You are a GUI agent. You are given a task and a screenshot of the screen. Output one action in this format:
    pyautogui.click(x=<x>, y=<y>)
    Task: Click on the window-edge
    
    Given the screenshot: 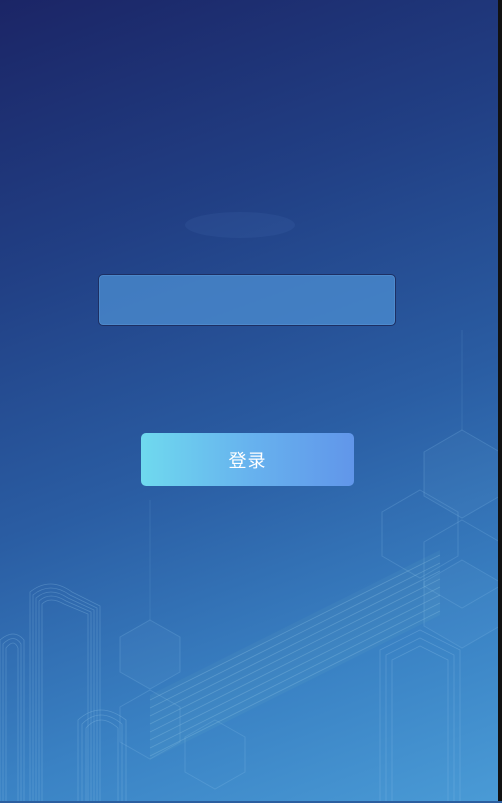 What is the action you would take?
    pyautogui.click(x=500, y=401)
    